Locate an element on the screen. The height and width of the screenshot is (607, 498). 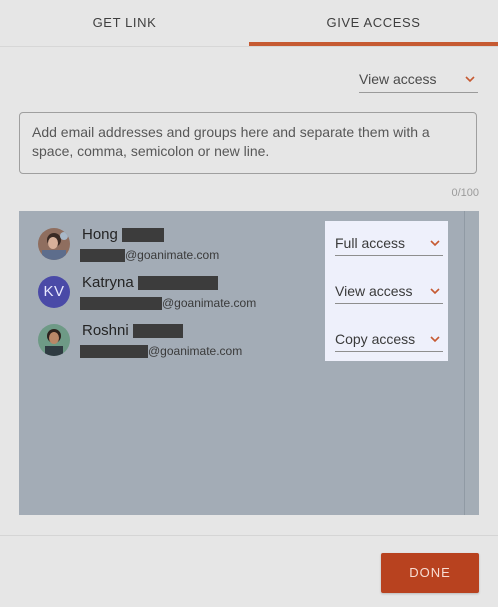
default-access-select: View access is located at coordinates (418, 80).